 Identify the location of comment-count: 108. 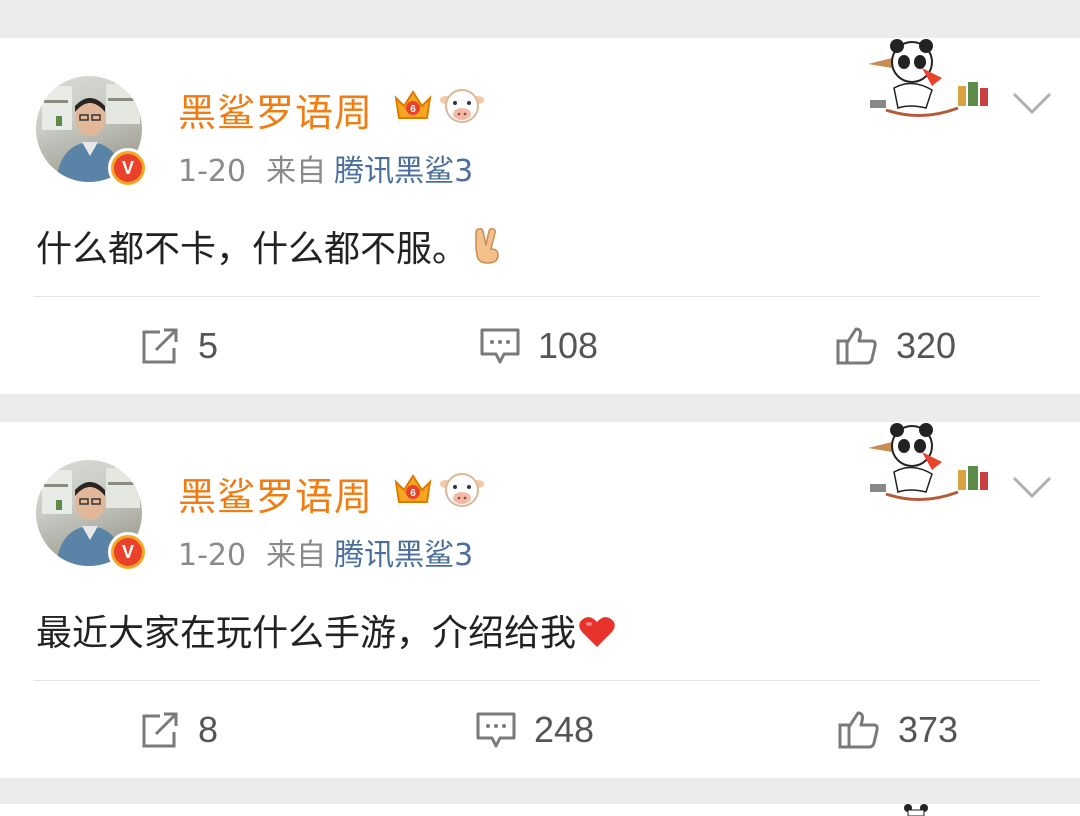
(568, 345).